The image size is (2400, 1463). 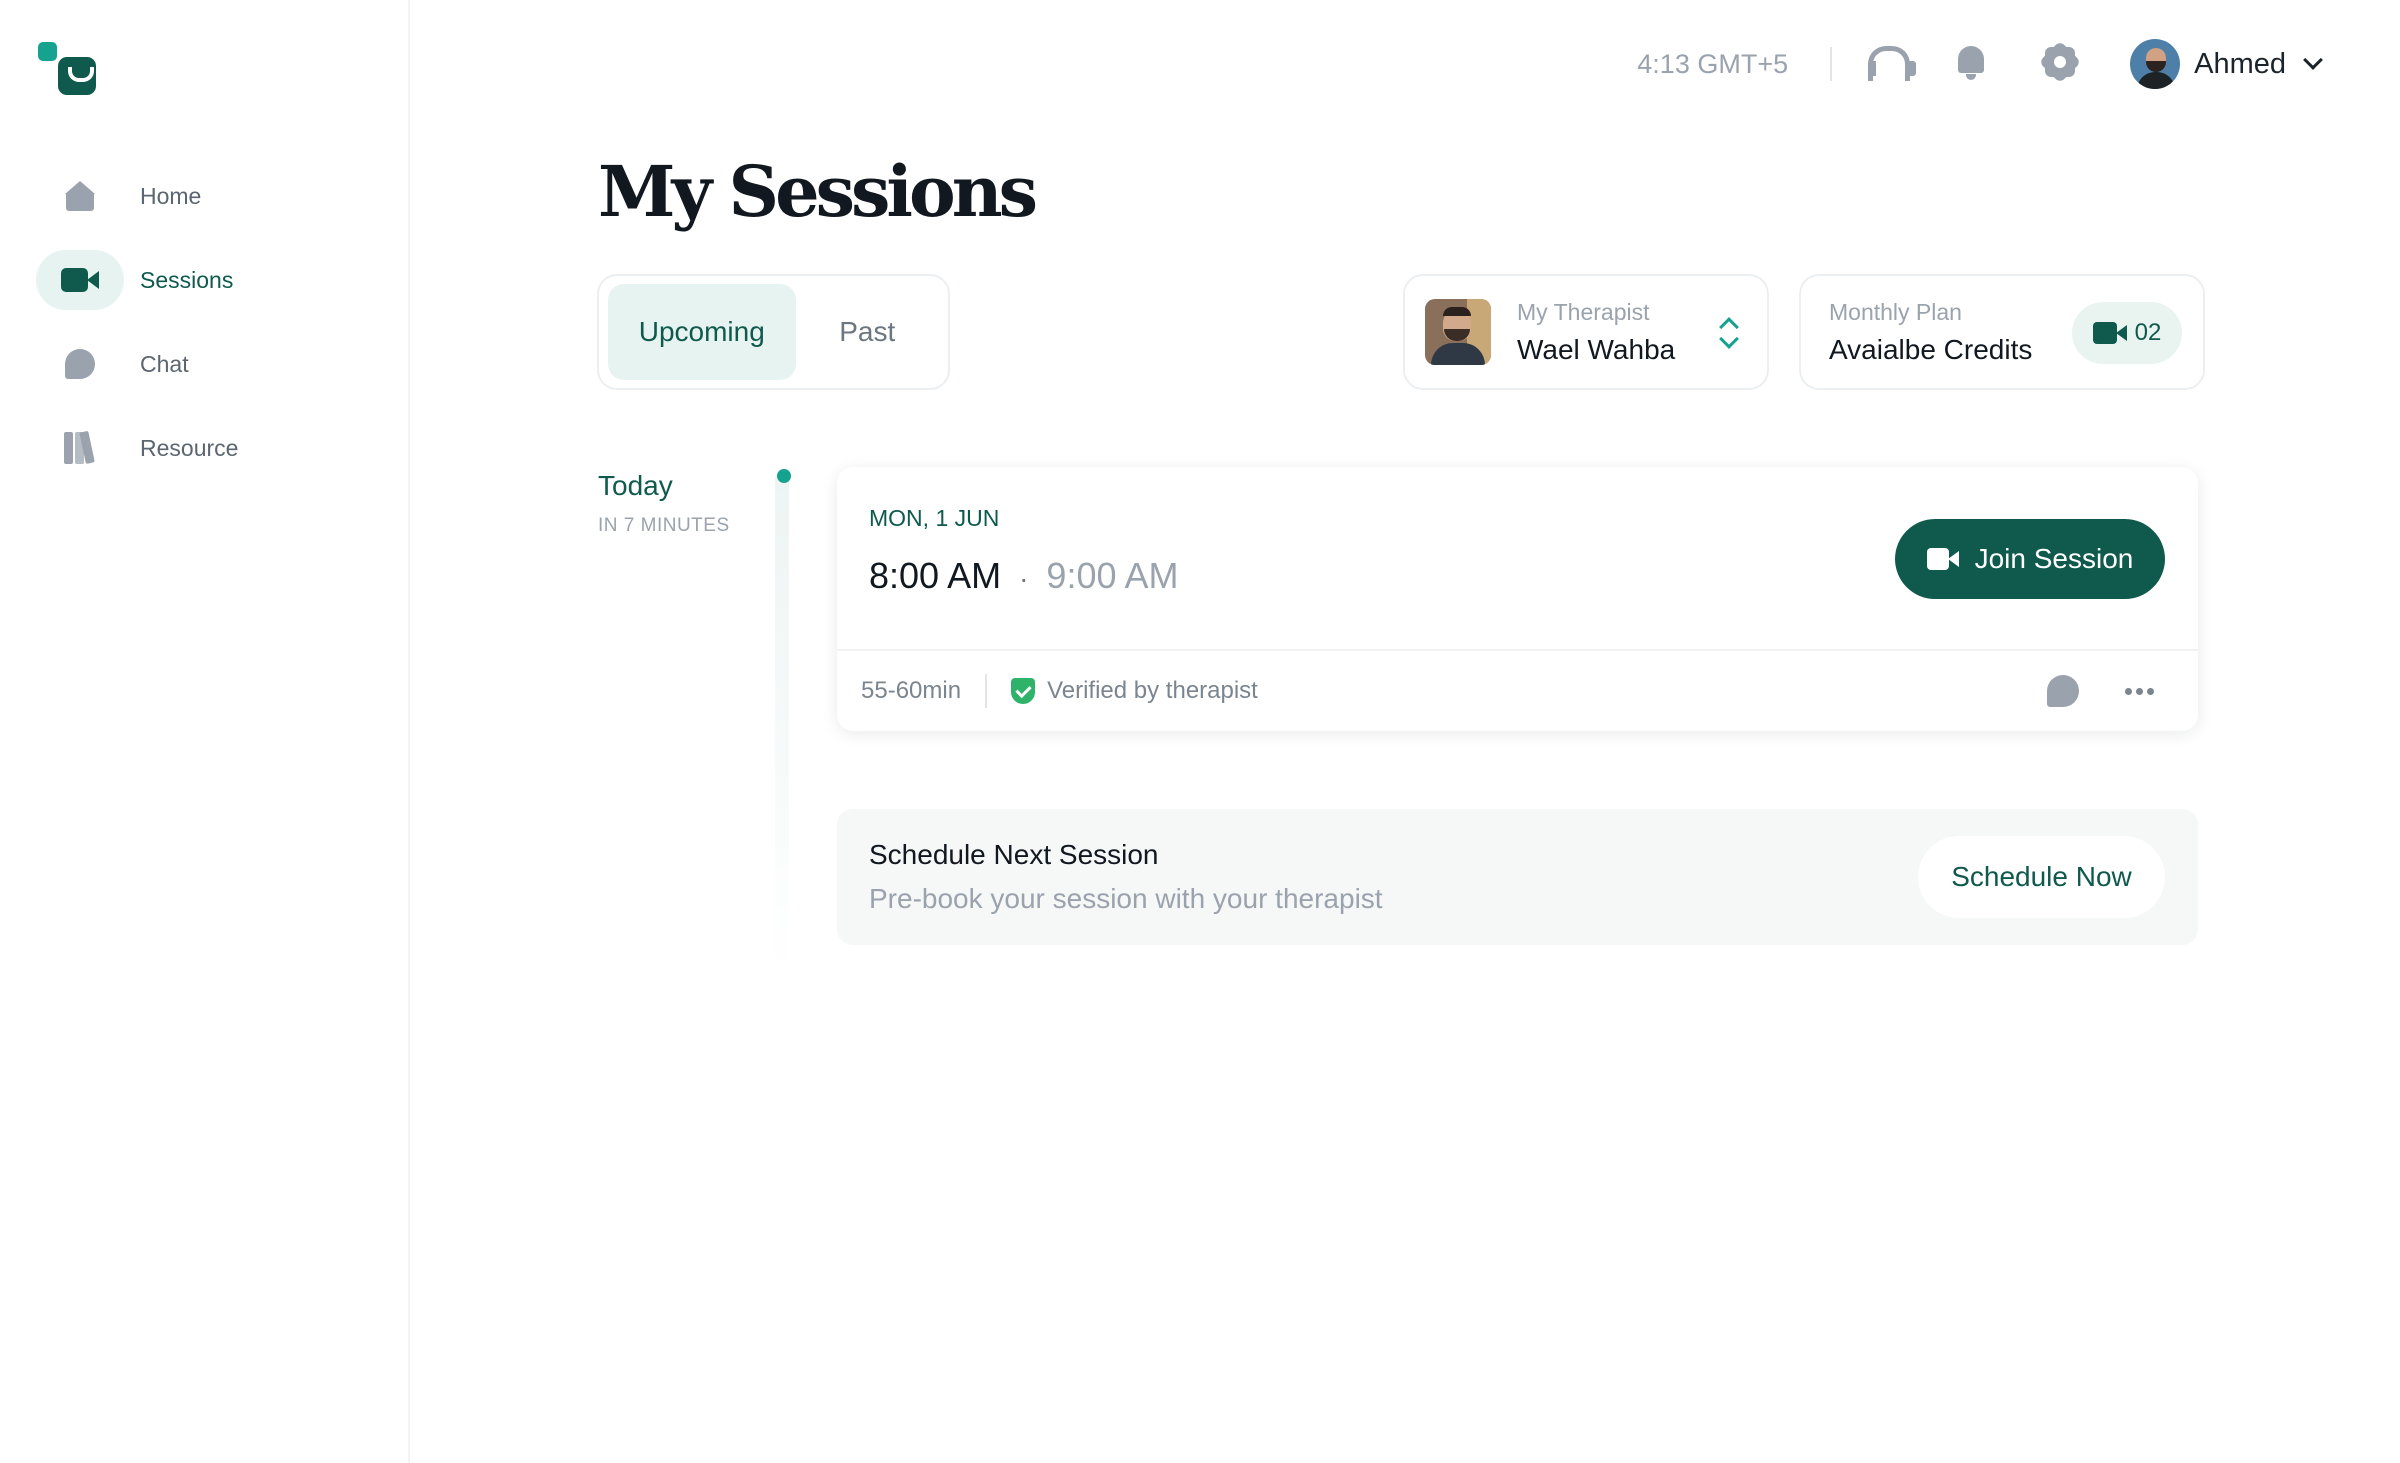 I want to click on chevron-up-down-icon, so click(x=1729, y=334).